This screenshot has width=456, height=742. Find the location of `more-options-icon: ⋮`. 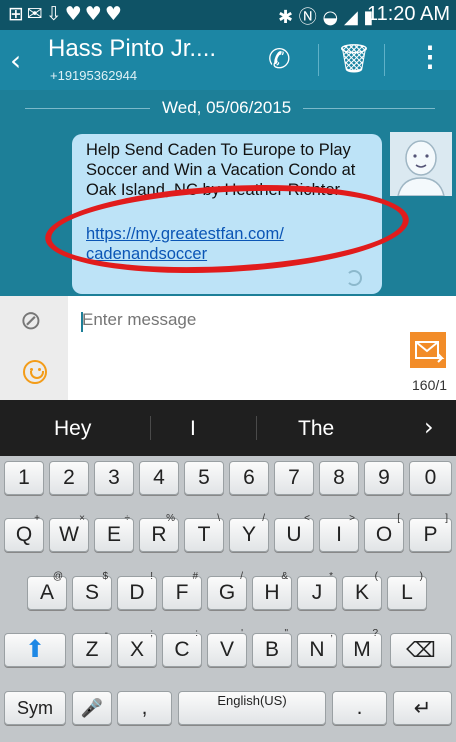

more-options-icon: ⋮ is located at coordinates (430, 56).